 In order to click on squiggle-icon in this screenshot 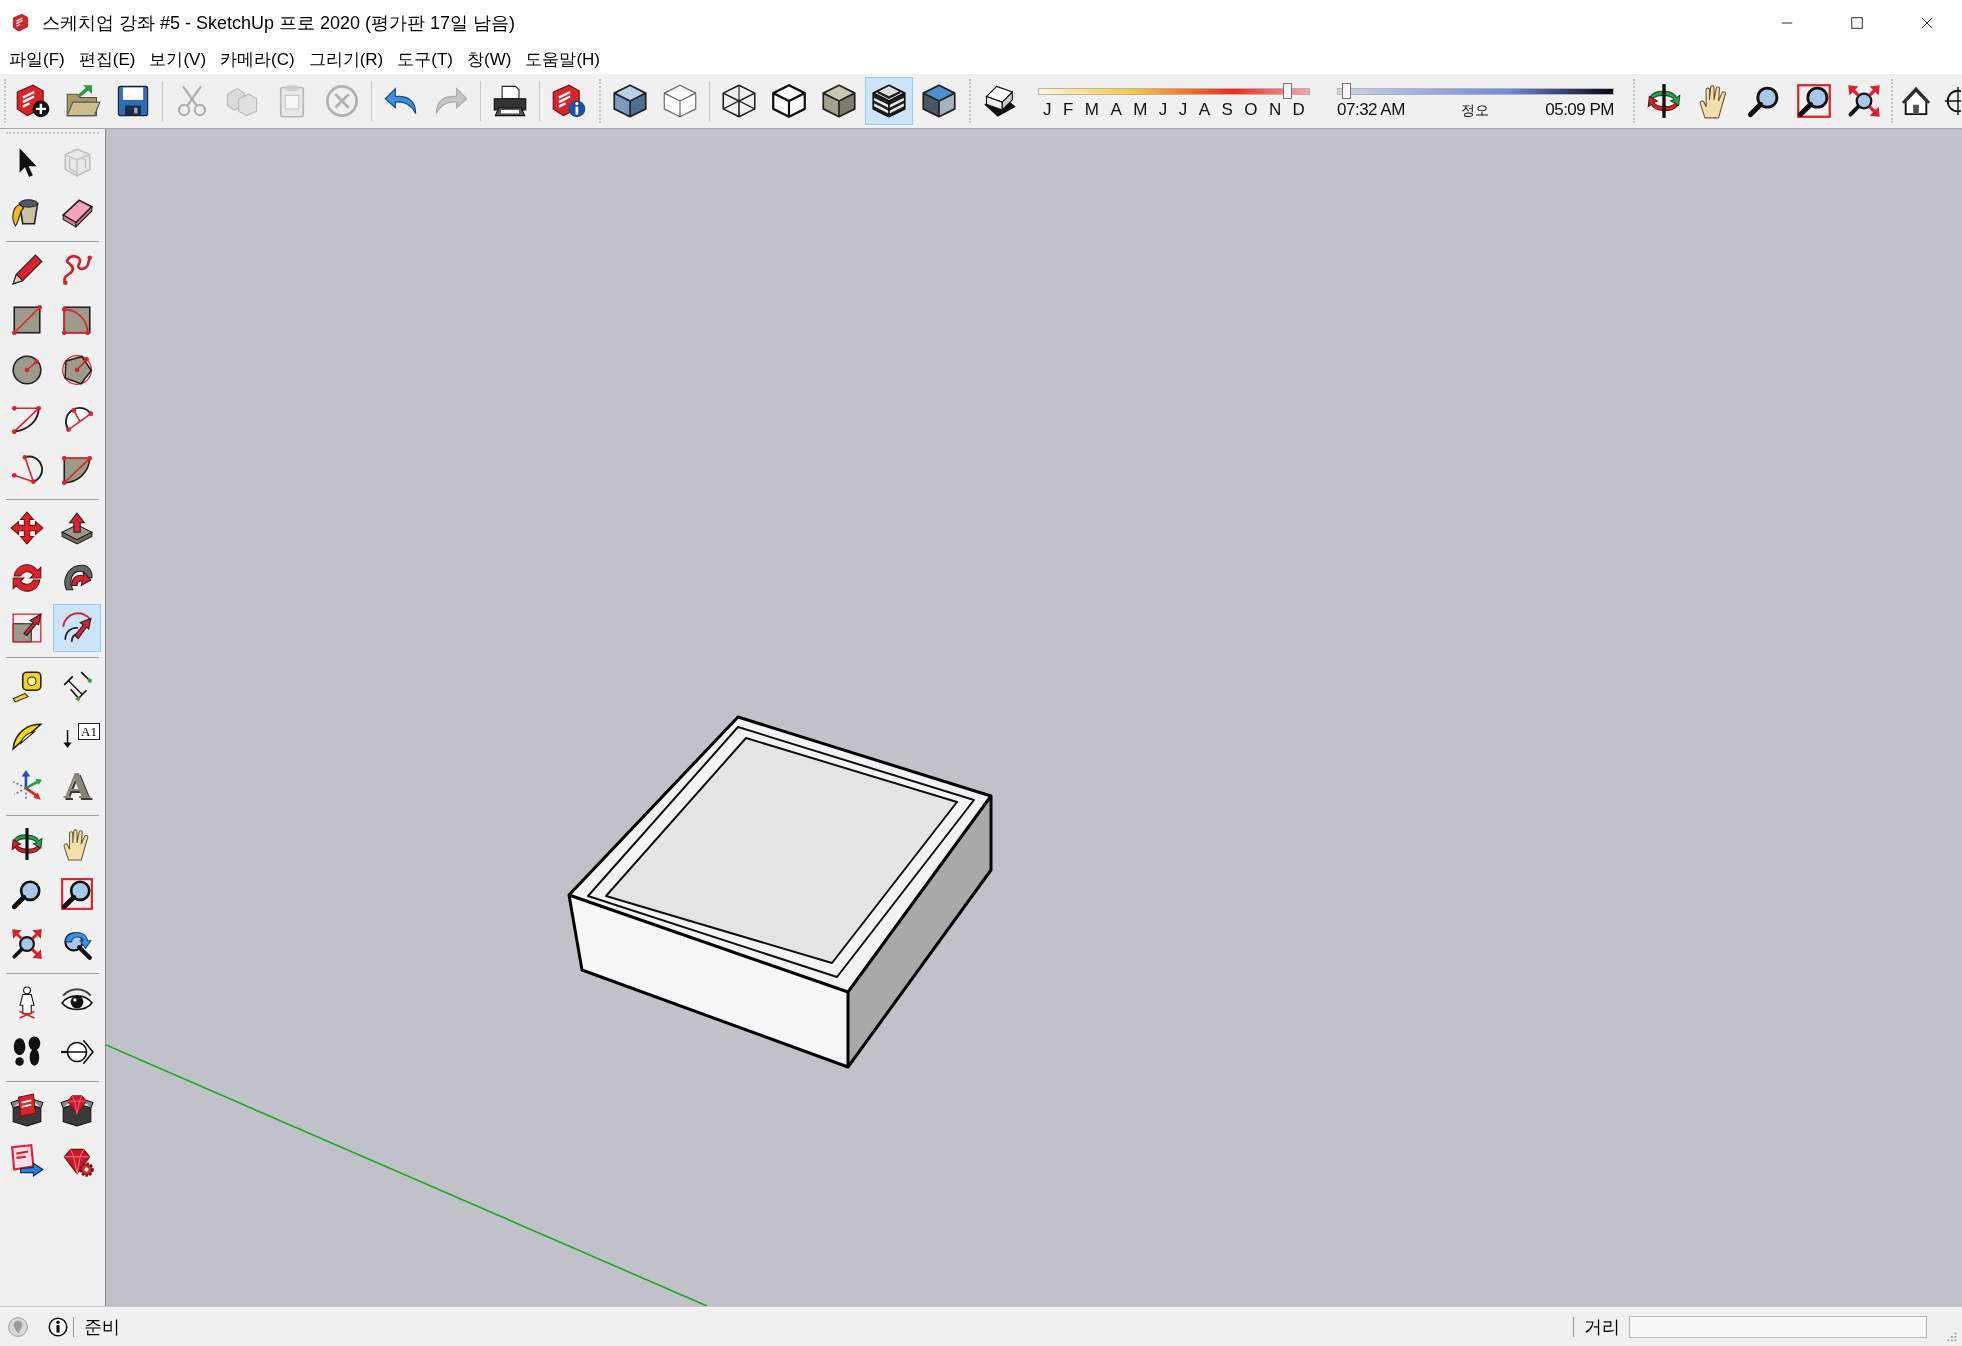, I will do `click(77, 270)`.